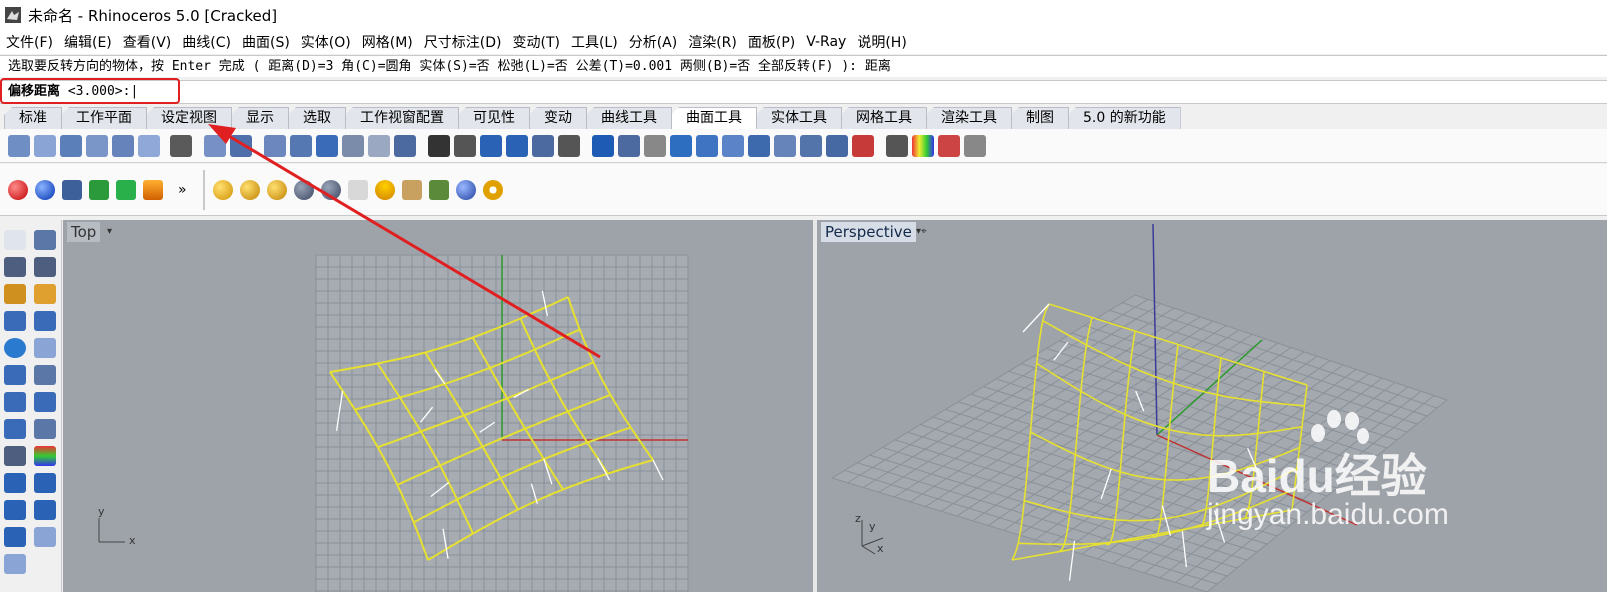 The width and height of the screenshot is (1607, 592). What do you see at coordinates (492, 189) in the screenshot?
I see `vray-target-icon` at bounding box center [492, 189].